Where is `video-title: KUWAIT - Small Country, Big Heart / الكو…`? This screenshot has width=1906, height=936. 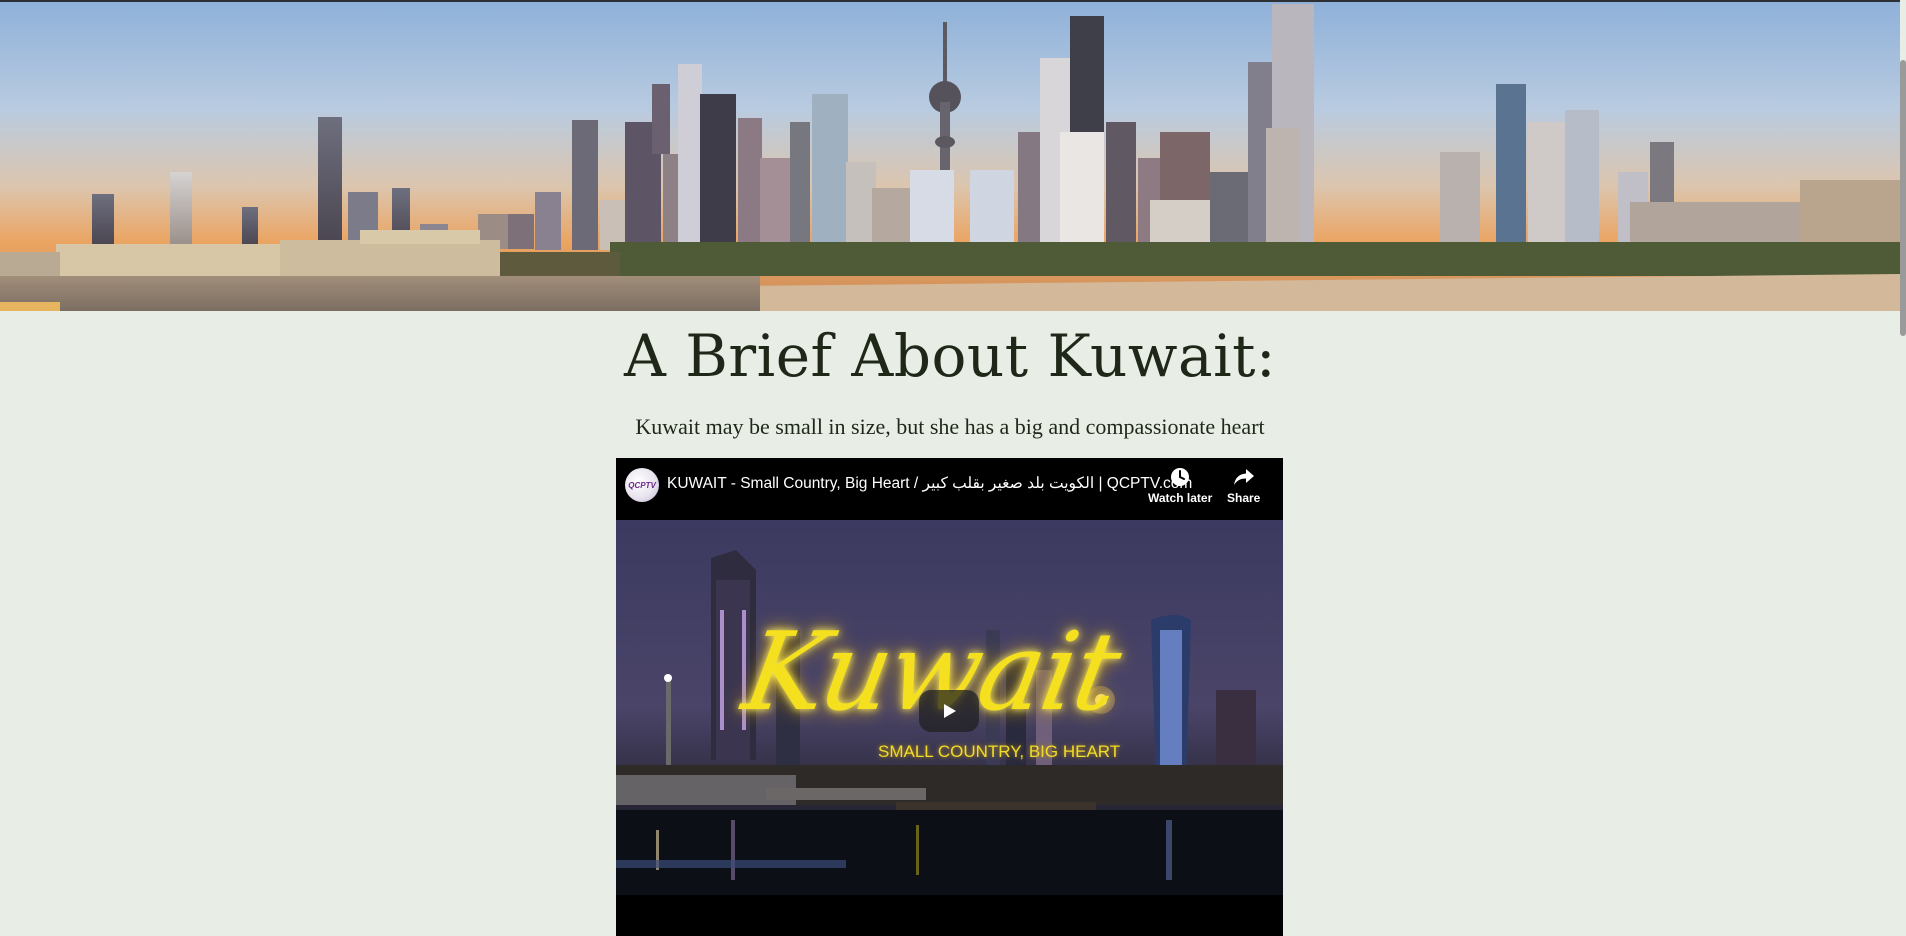
video-title: KUWAIT - Small Country, Big Heart / الكو… is located at coordinates (929, 483).